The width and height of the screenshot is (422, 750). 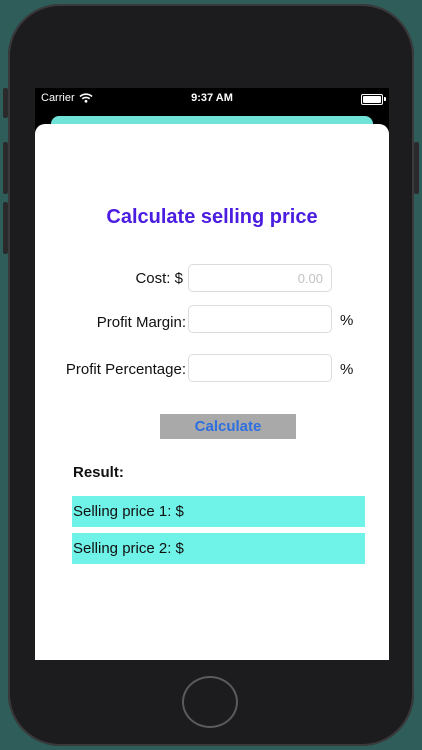 I want to click on profit-percentage-label: Profit Percentage:, so click(x=125, y=369).